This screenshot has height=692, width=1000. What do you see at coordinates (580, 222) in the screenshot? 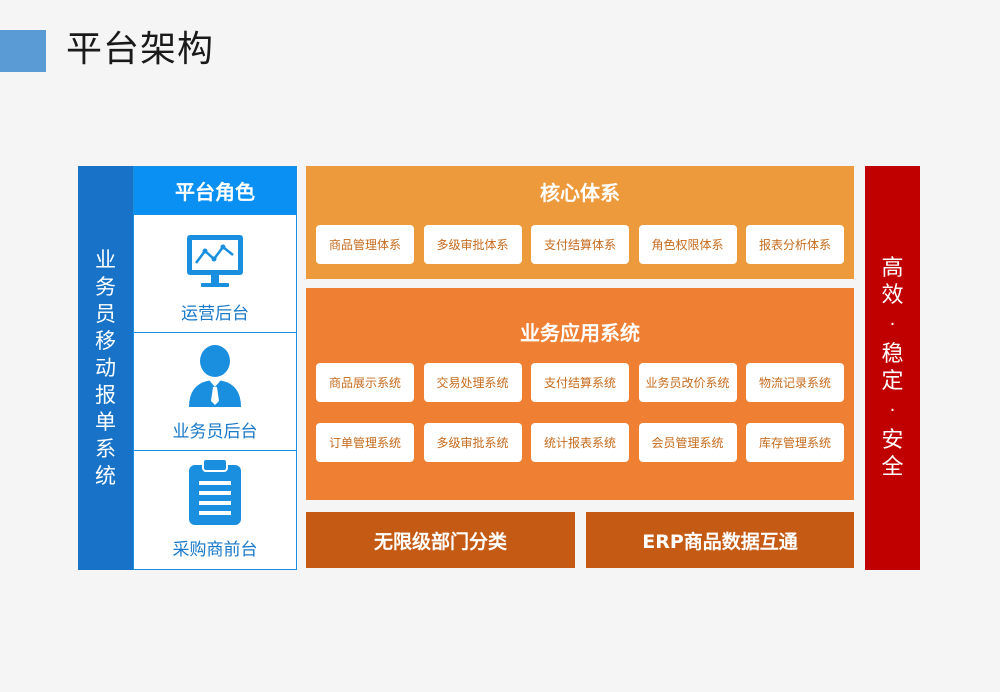
I see `core-system-section: 核心体系 商品管理体系 多级审批体系 支付结算体系 角色权限体系 报表分析体系` at bounding box center [580, 222].